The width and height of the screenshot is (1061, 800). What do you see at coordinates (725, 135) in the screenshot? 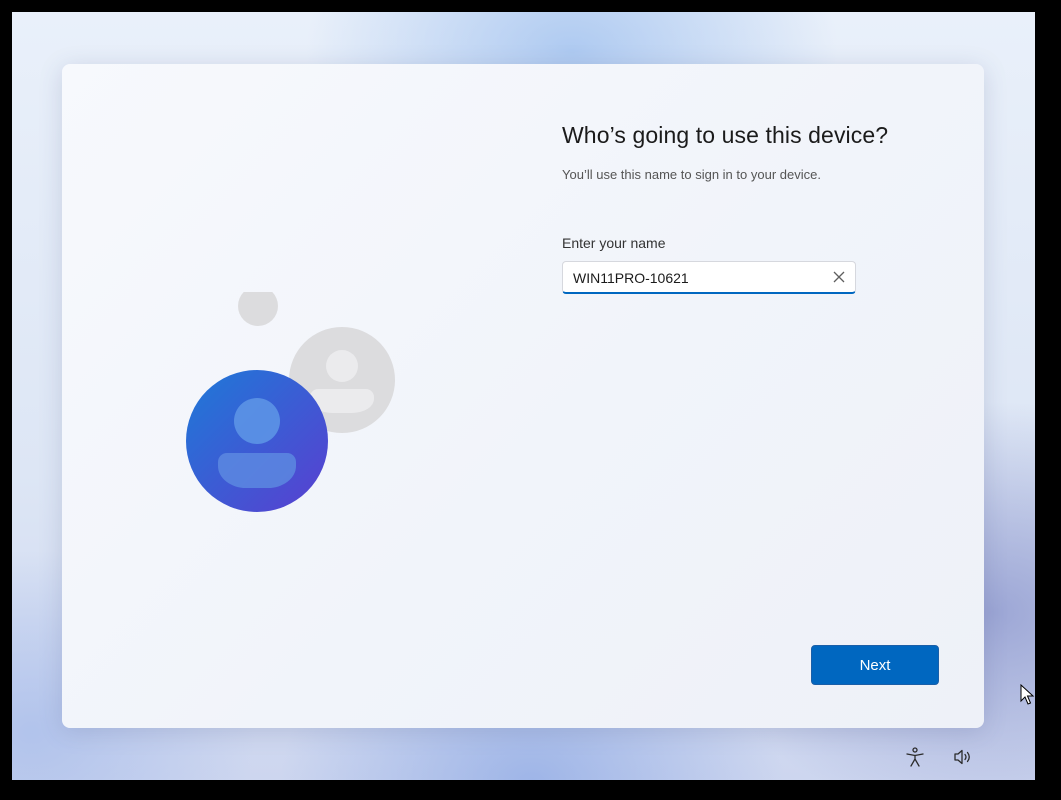
I see `page-title: Who’s going to use this device?` at bounding box center [725, 135].